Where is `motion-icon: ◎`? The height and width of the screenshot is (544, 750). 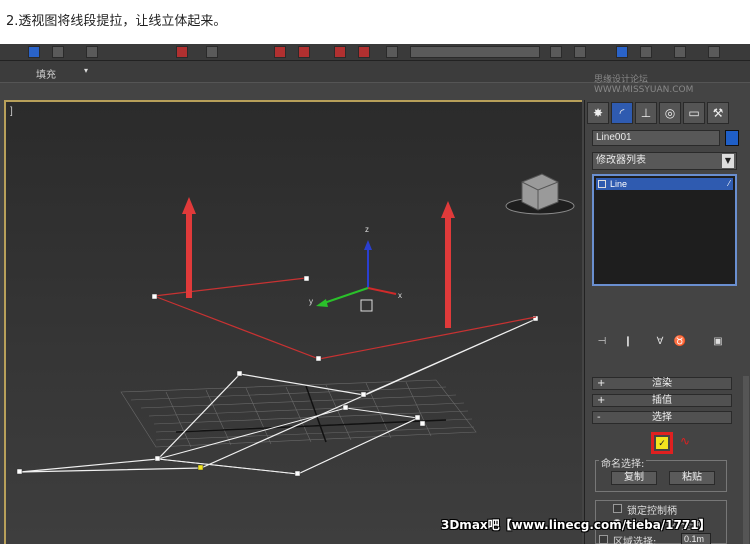 motion-icon: ◎ is located at coordinates (670, 113).